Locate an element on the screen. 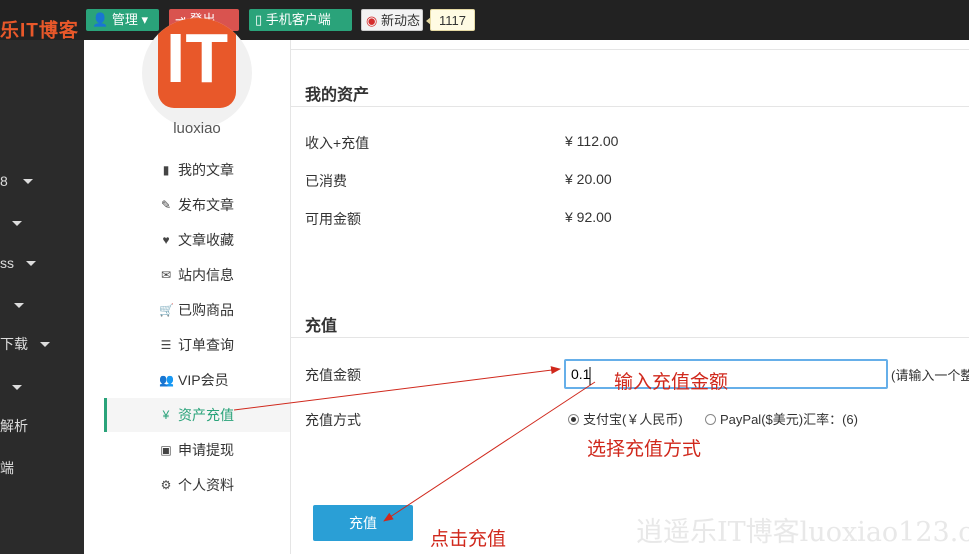 The width and height of the screenshot is (969, 554). annotation-click-recharge: 点击充值 is located at coordinates (468, 539).